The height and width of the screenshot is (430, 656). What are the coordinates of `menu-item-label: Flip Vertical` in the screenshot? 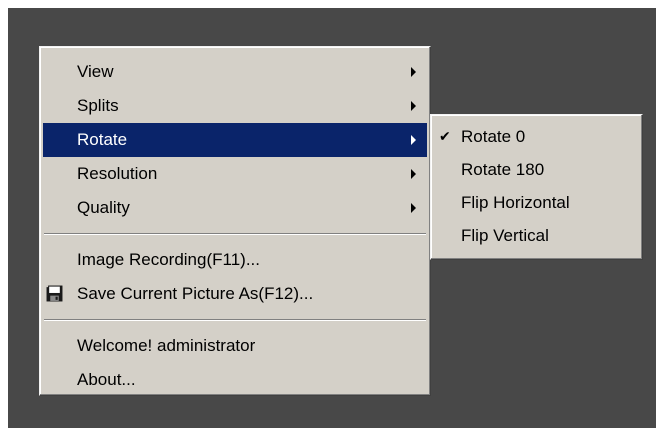 It's located at (505, 235).